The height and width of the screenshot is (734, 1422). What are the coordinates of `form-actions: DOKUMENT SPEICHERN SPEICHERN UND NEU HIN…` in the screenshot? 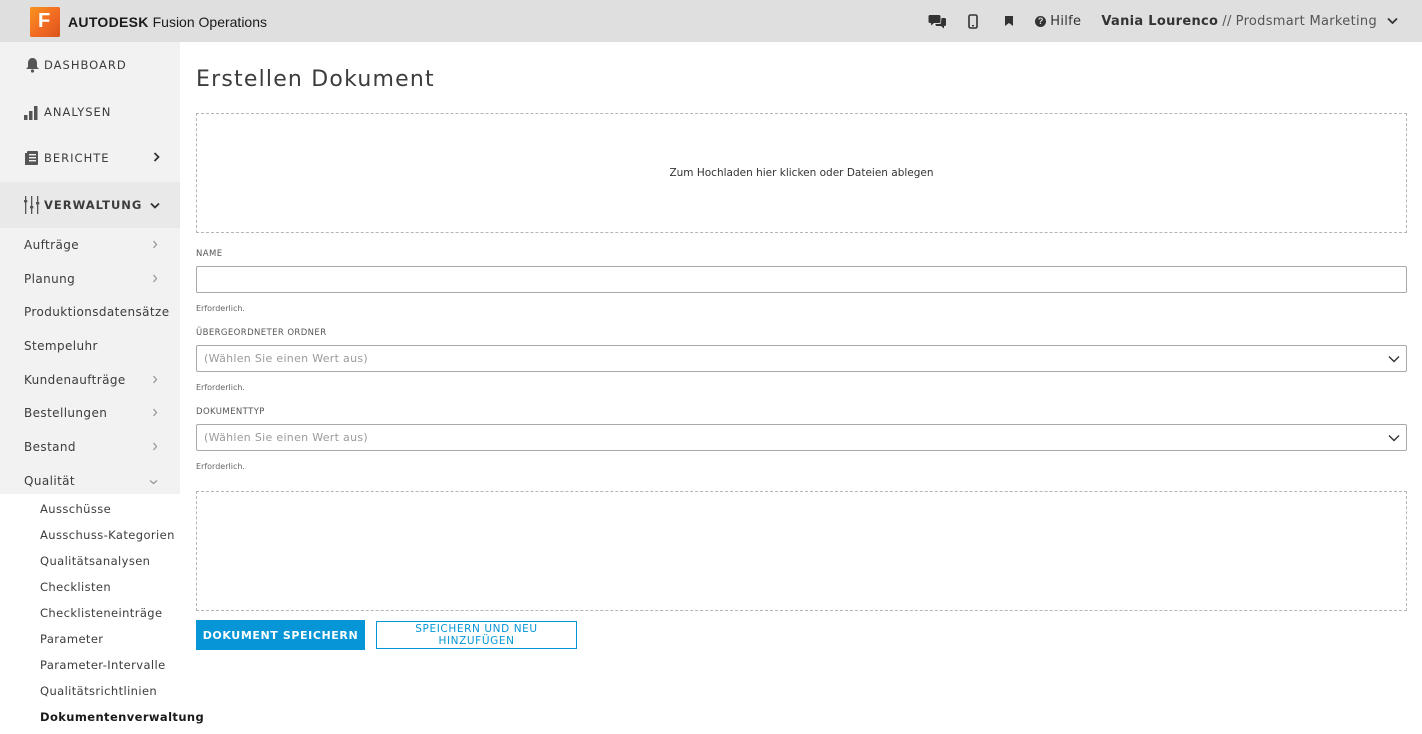 It's located at (801, 635).